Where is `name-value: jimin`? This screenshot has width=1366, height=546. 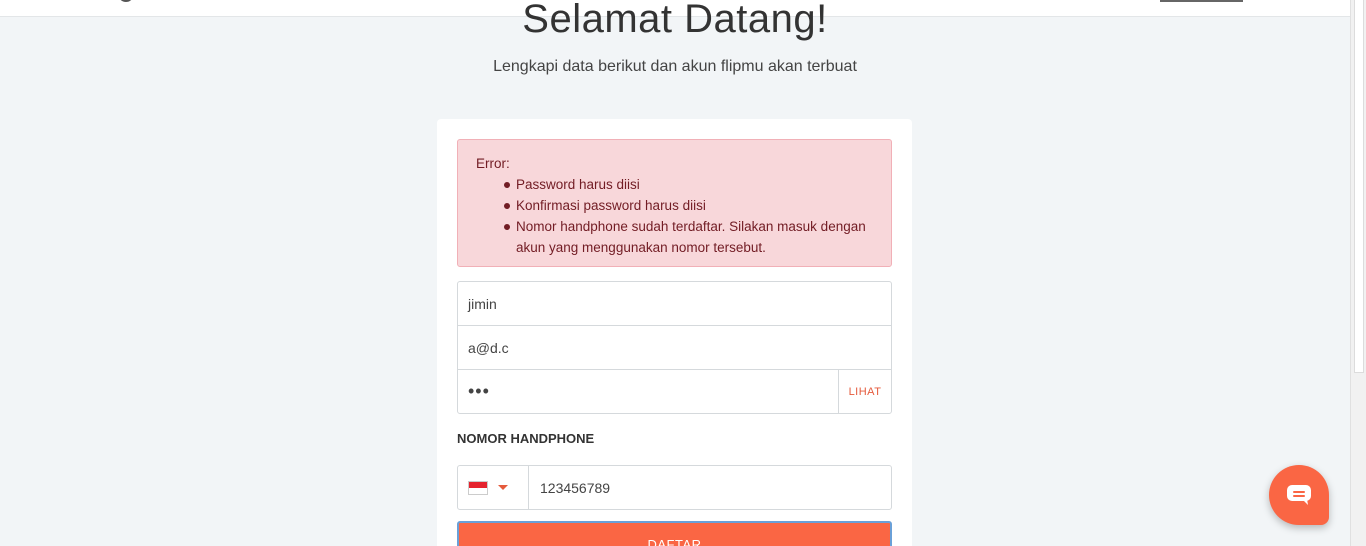 name-value: jimin is located at coordinates (482, 303).